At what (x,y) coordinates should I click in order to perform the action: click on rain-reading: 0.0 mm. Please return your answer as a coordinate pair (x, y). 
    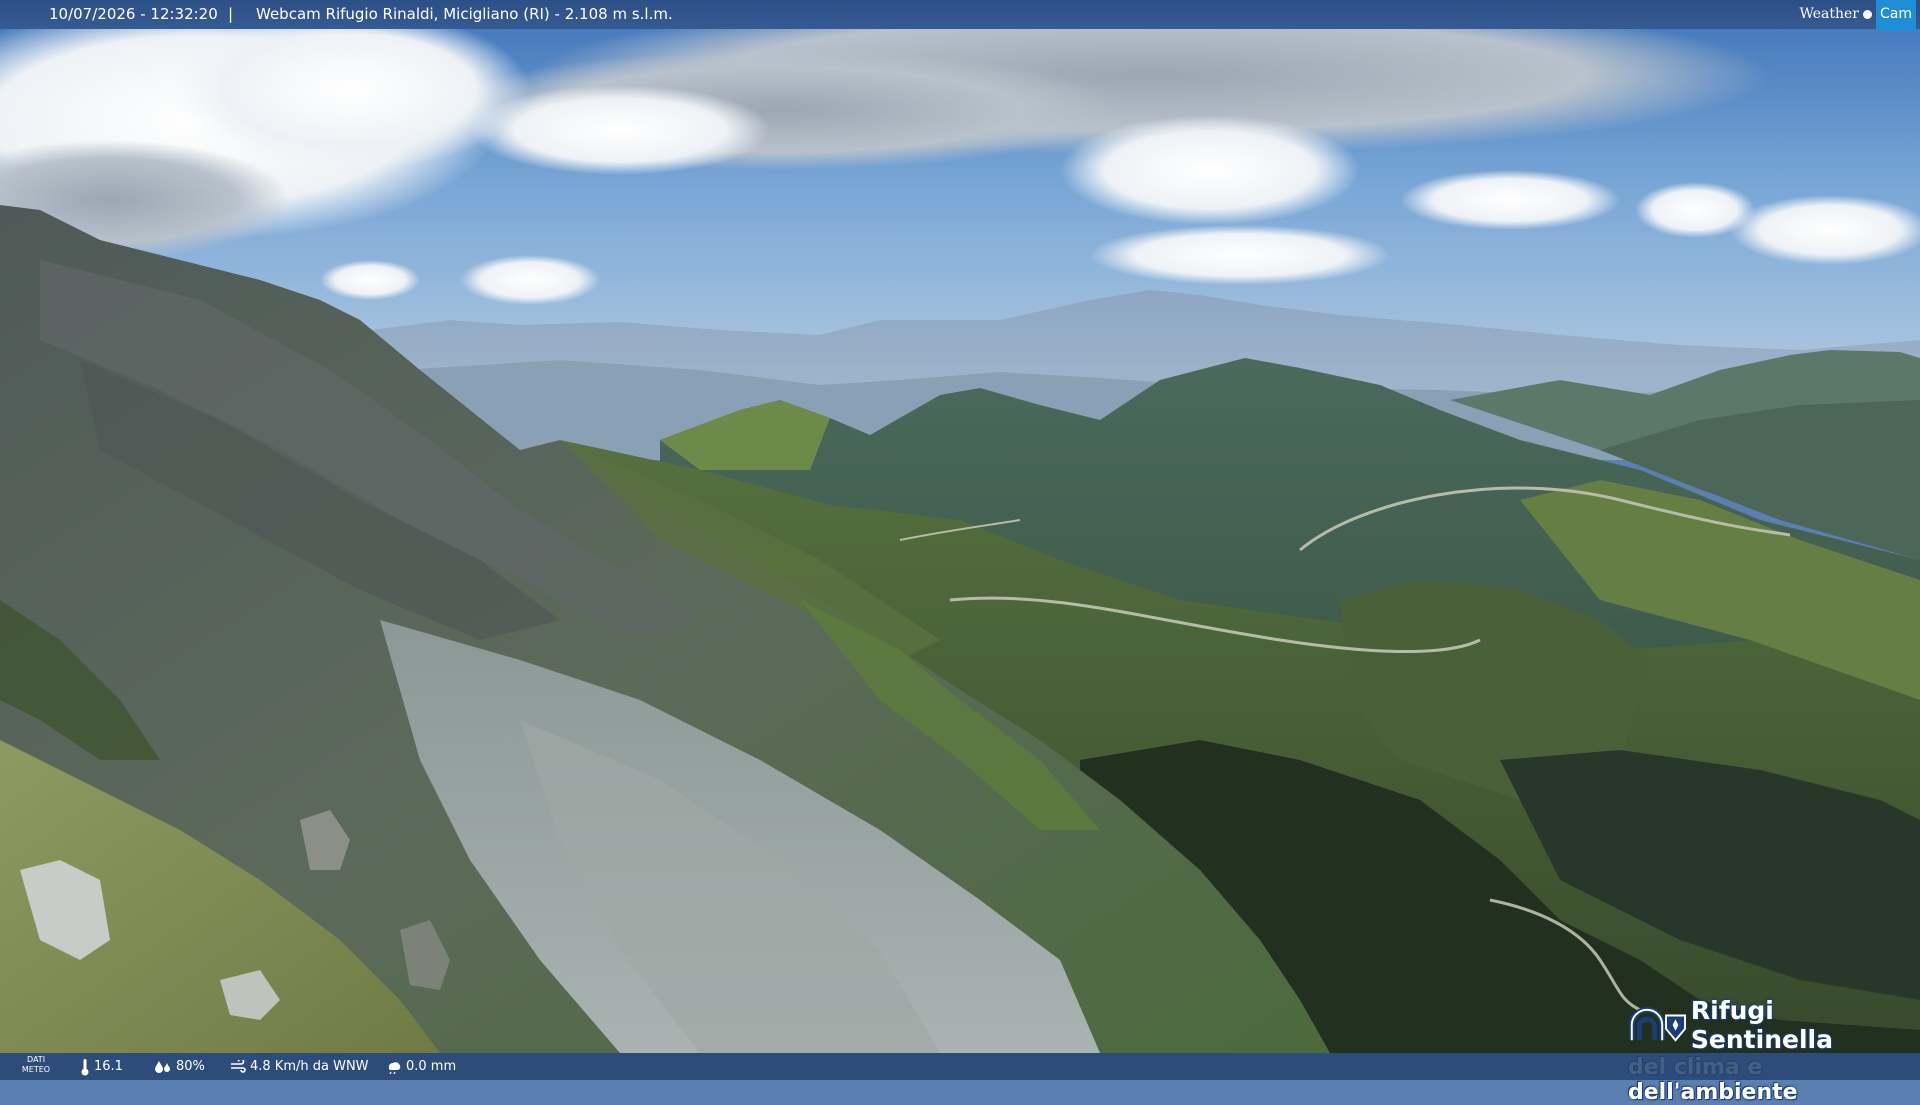
    Looking at the image, I should click on (421, 1066).